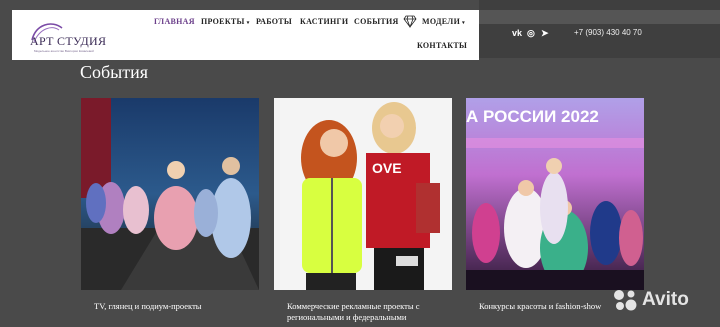  I want to click on vk-icon: vk, so click(517, 33).